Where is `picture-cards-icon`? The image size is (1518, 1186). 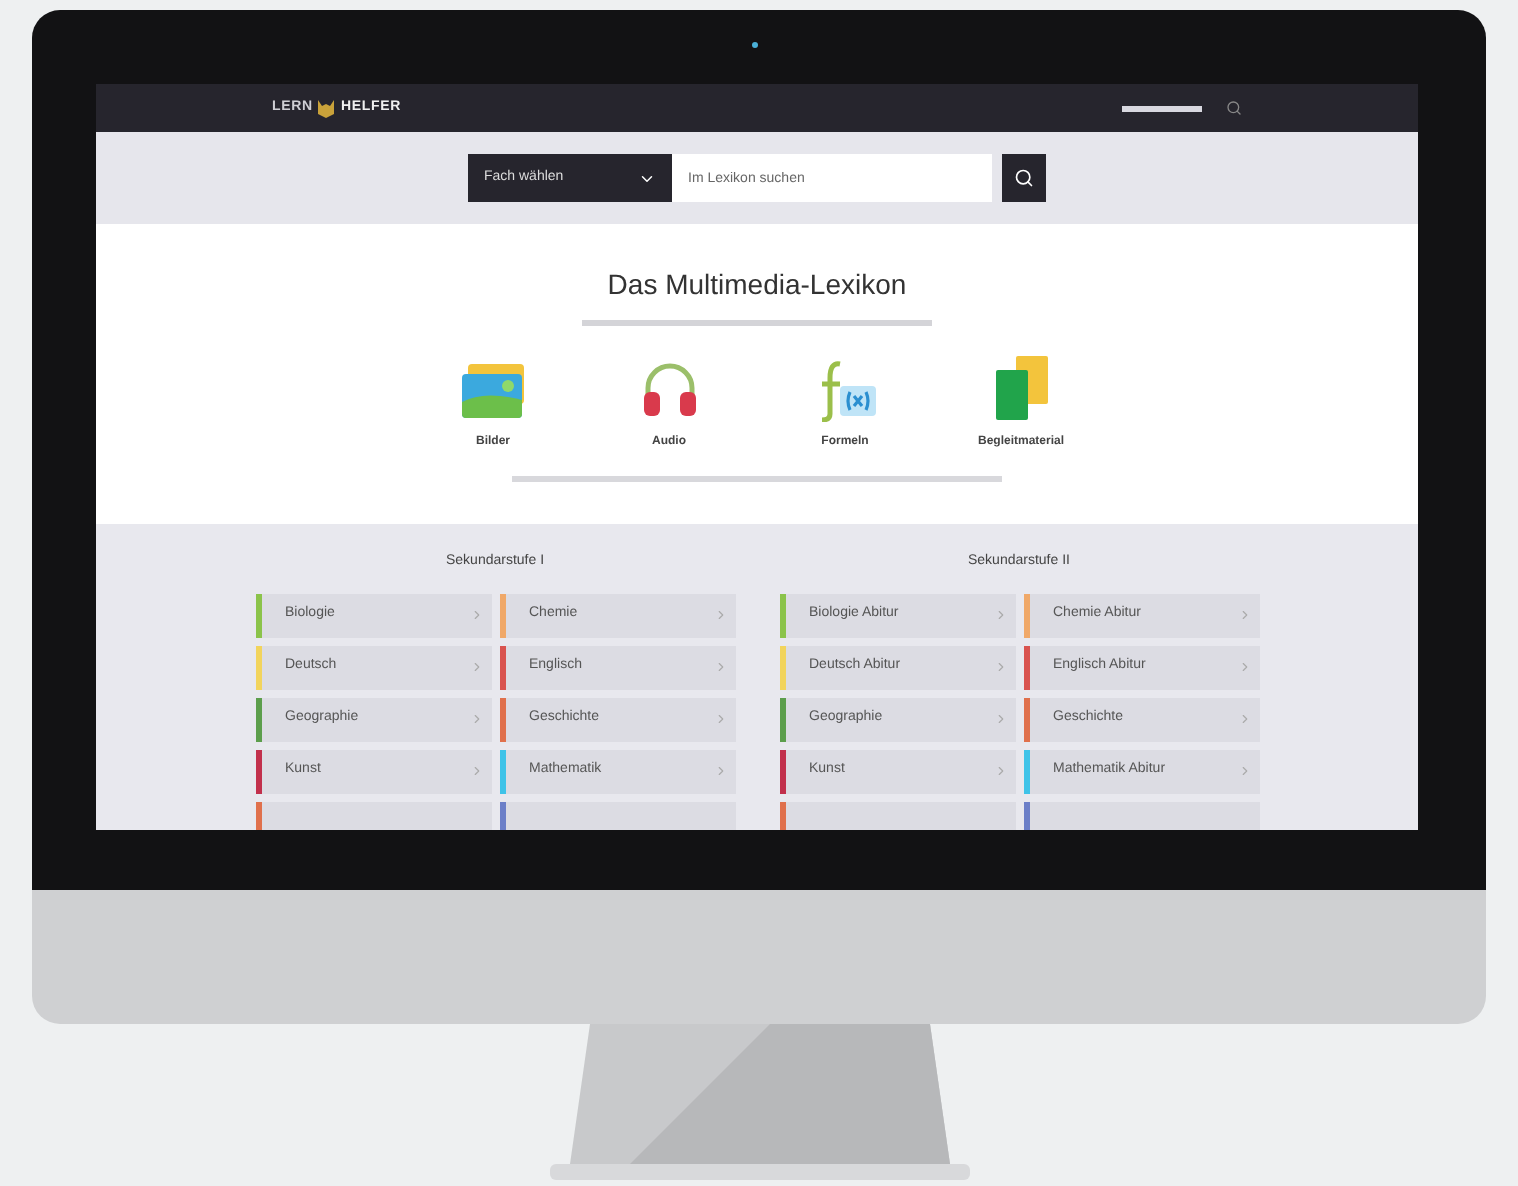
picture-cards-icon is located at coordinates (493, 392).